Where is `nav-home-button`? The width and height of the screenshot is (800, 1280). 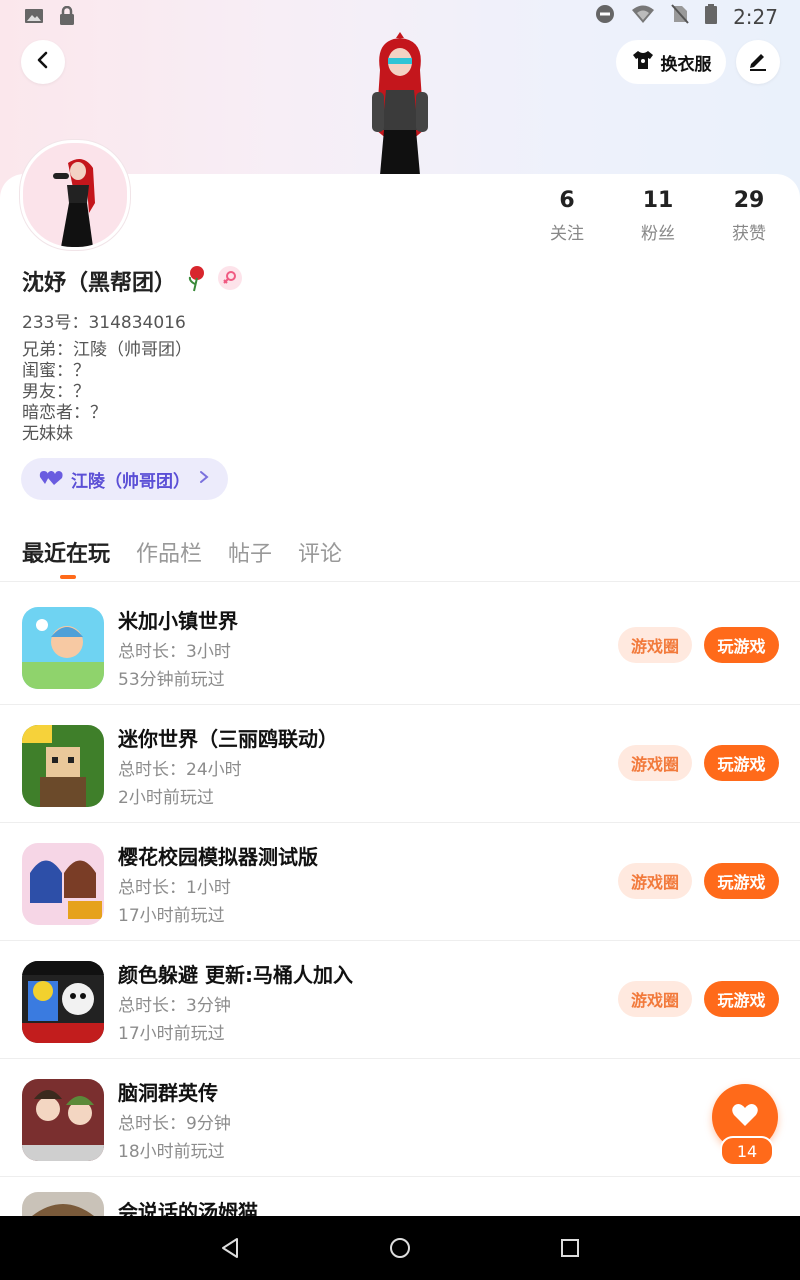 nav-home-button is located at coordinates (400, 1248).